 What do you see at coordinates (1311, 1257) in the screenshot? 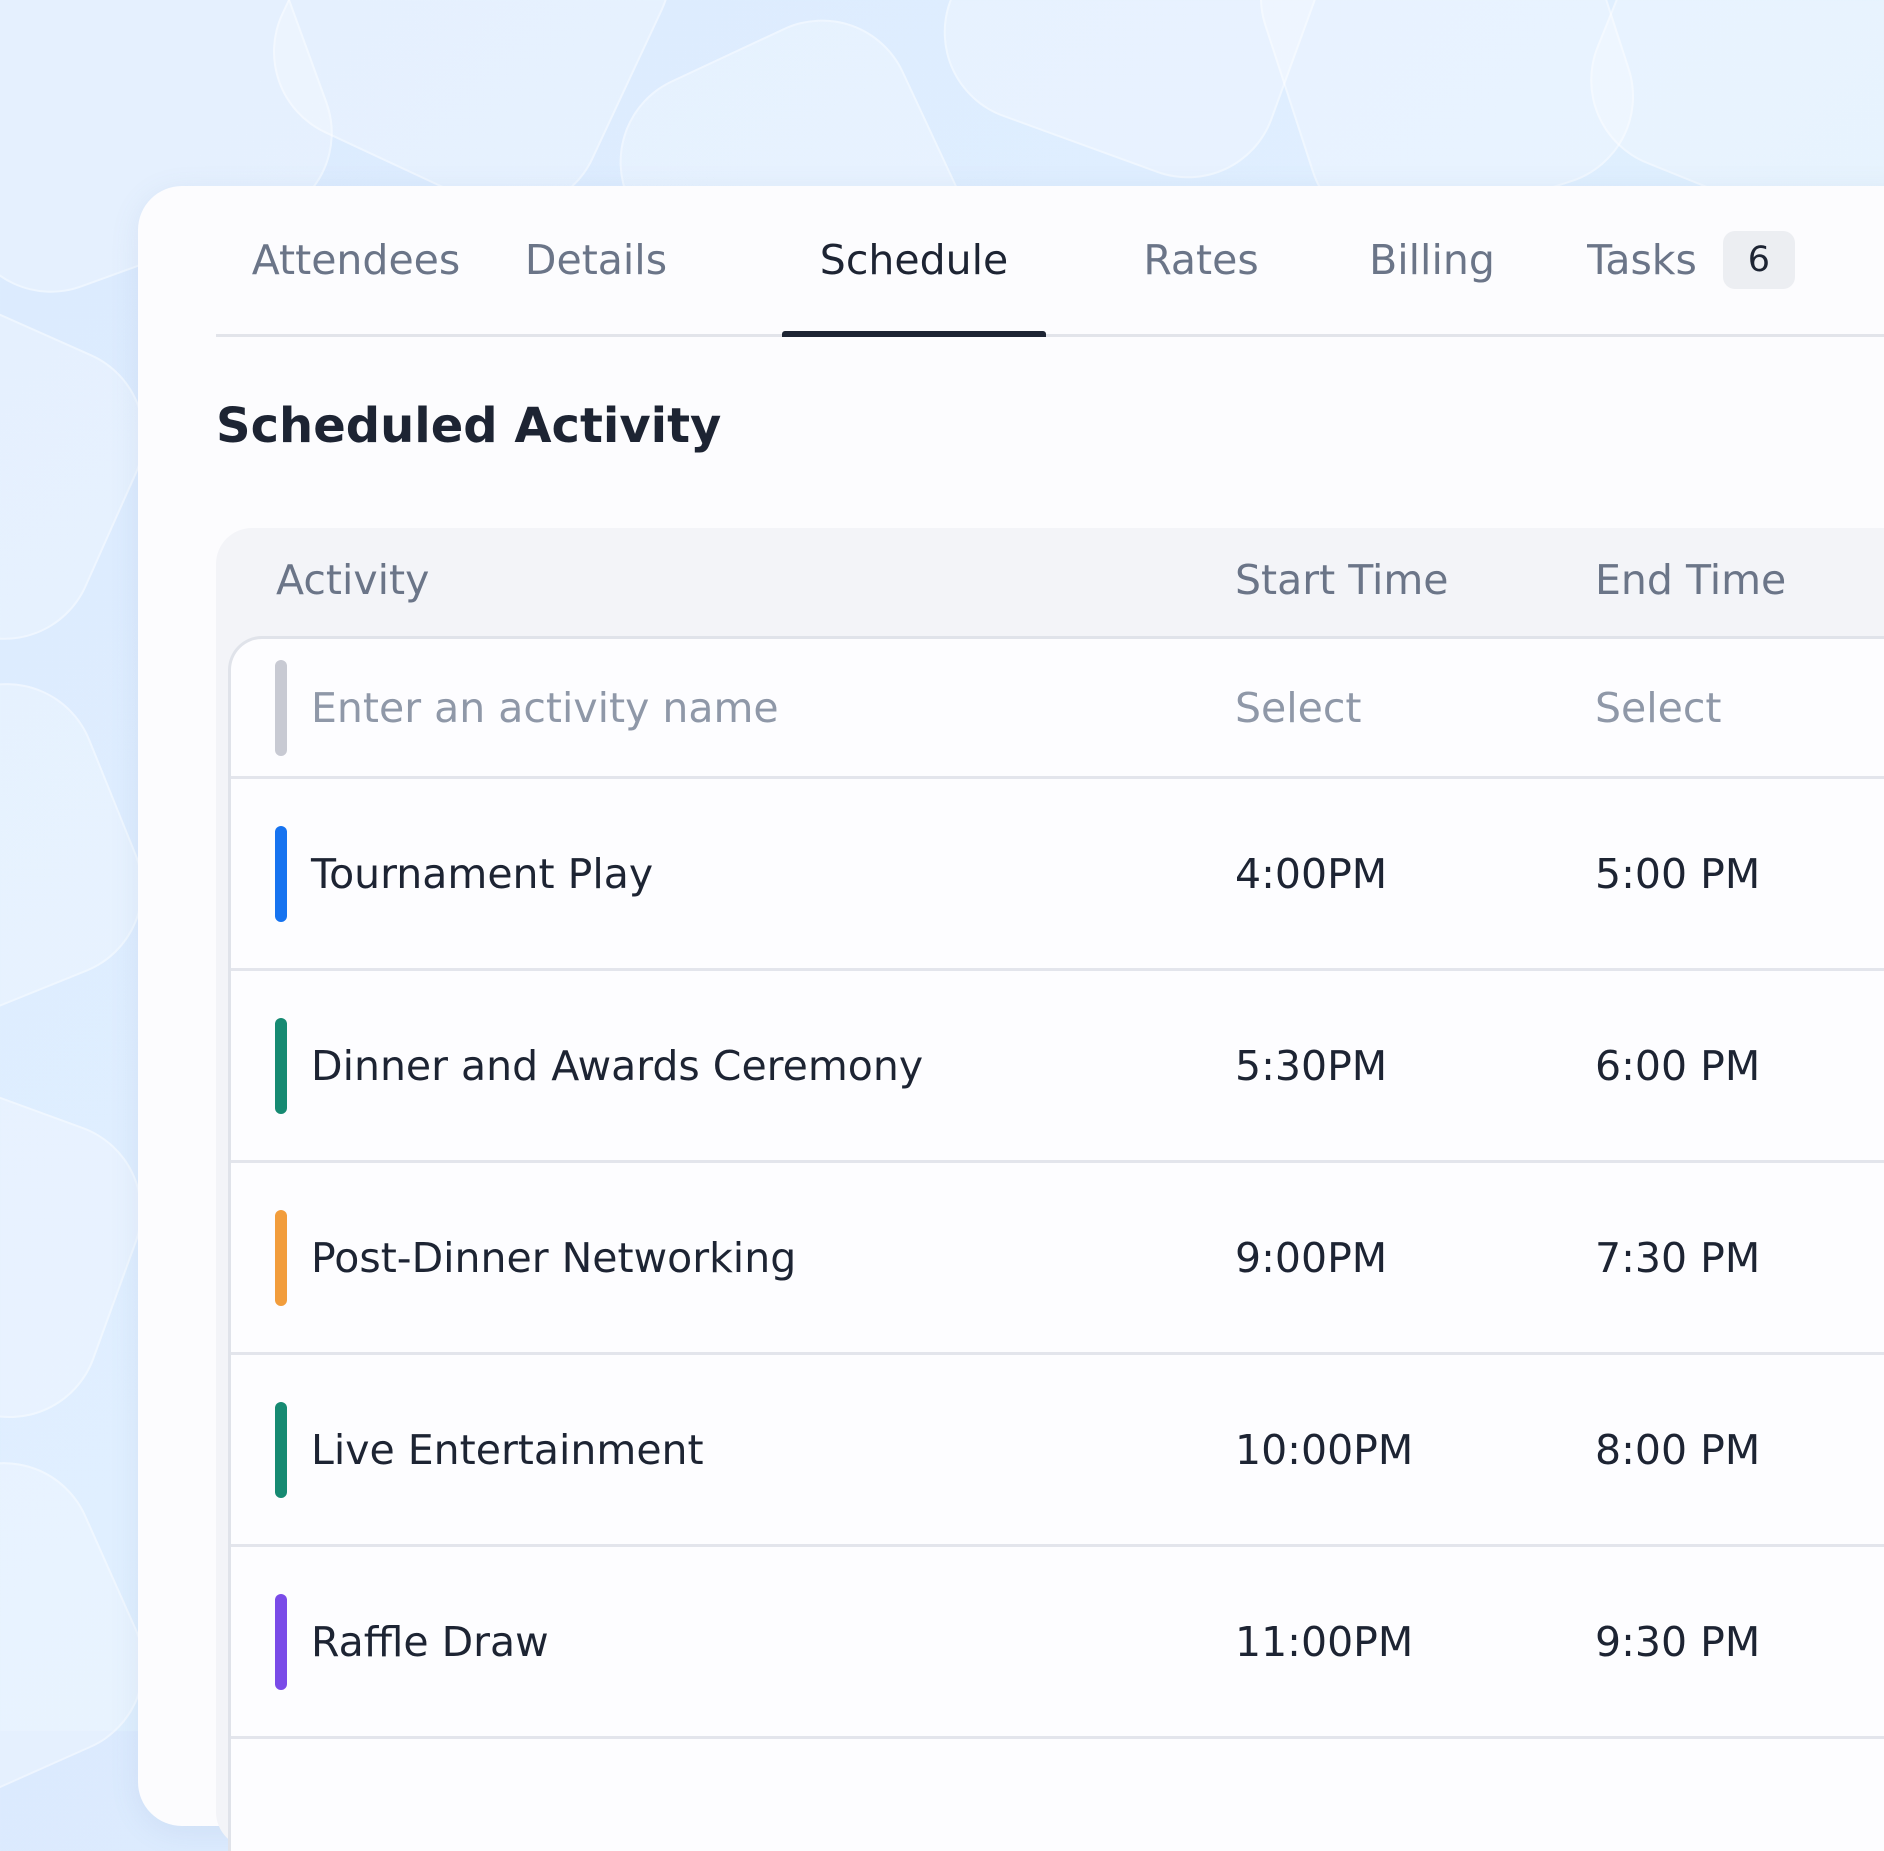
I see `start-time: 9:00PM` at bounding box center [1311, 1257].